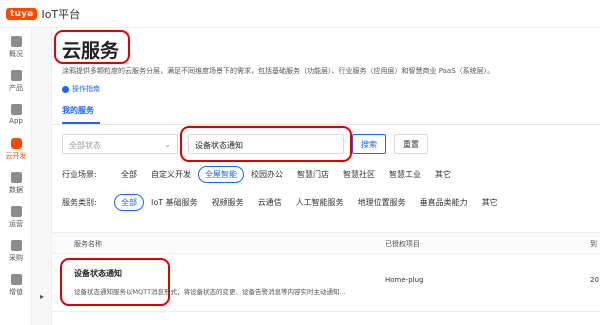 Image resolution: width=600 pixels, height=325 pixels. Describe the element at coordinates (16, 109) in the screenshot. I see `app-icon` at that location.